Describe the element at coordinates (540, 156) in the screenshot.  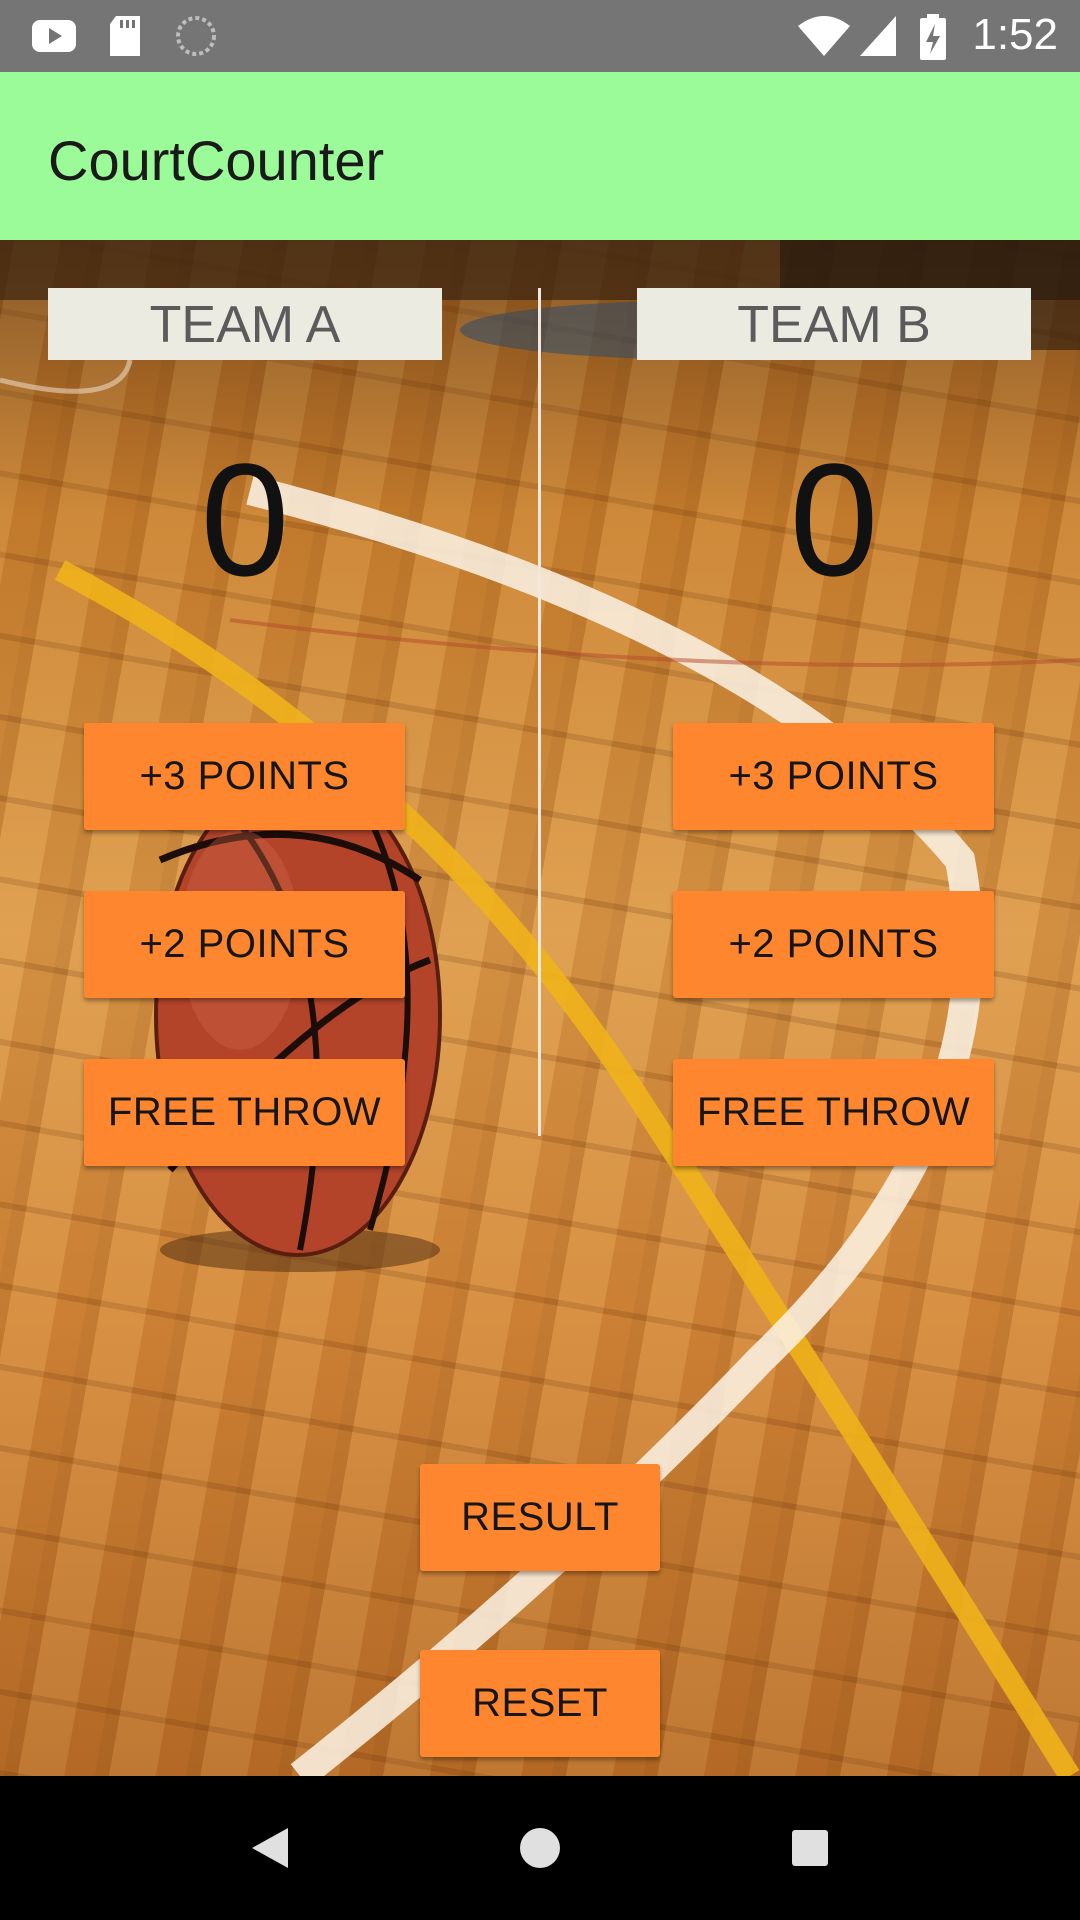
I see `app-bar: CourtCounter` at that location.